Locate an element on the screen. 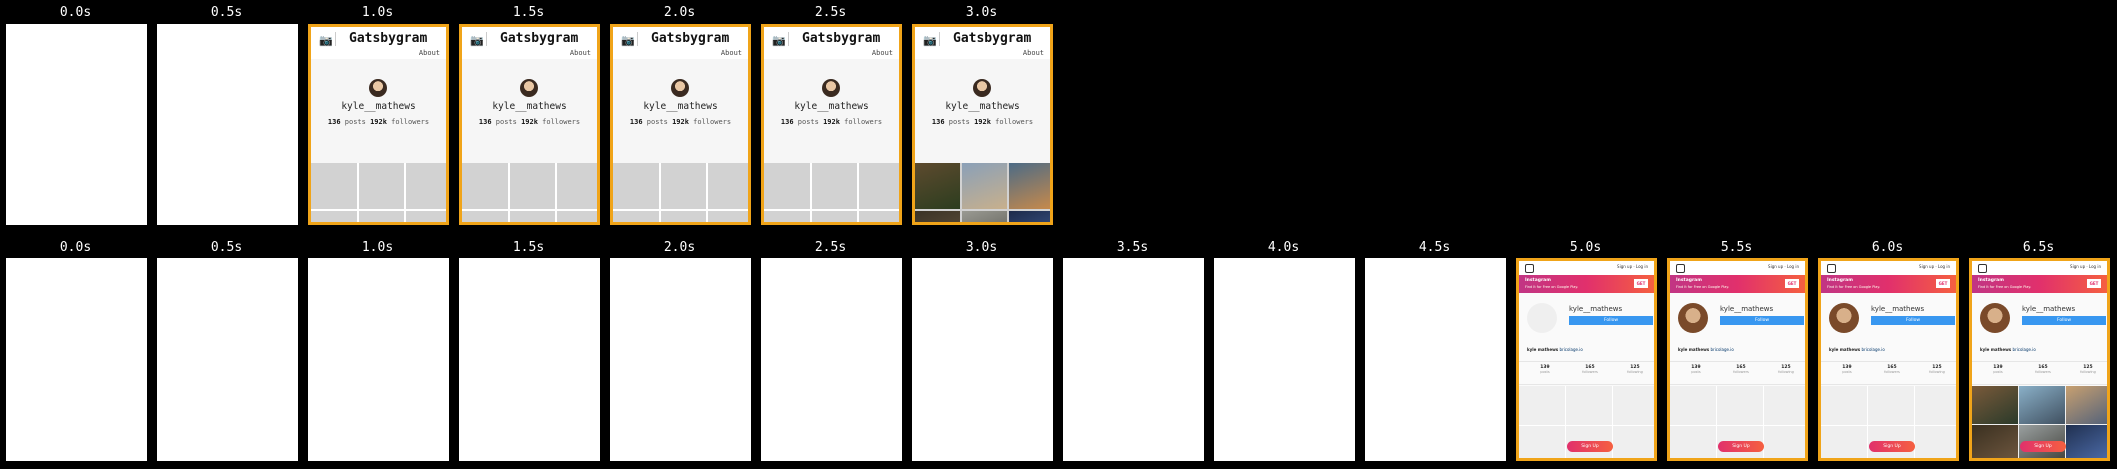 The height and width of the screenshot is (469, 2117). timestamp-label: 1.0s is located at coordinates (377, 247).